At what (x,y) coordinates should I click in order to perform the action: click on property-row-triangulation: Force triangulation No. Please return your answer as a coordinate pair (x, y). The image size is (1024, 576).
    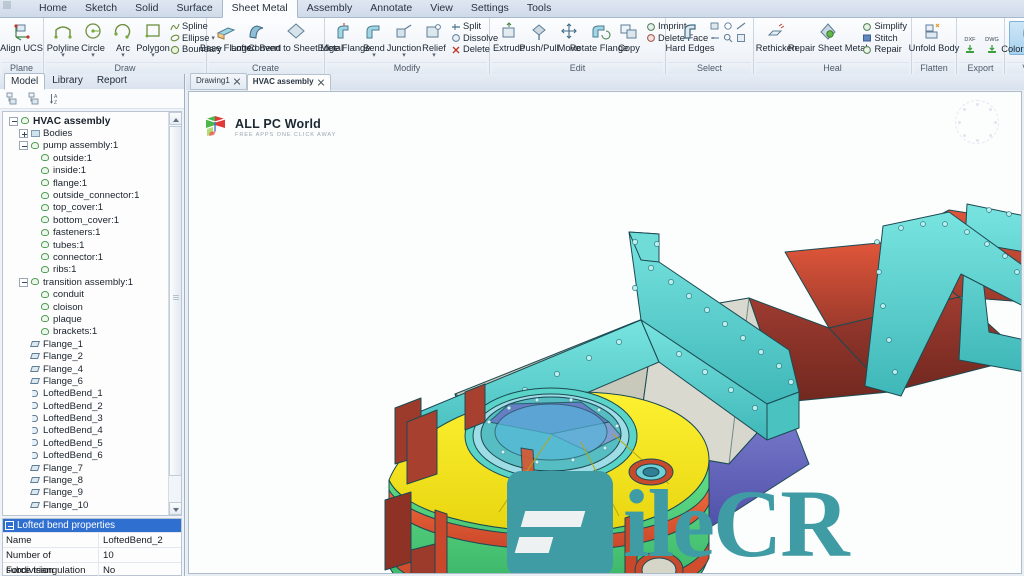
    Looking at the image, I should click on (92, 569).